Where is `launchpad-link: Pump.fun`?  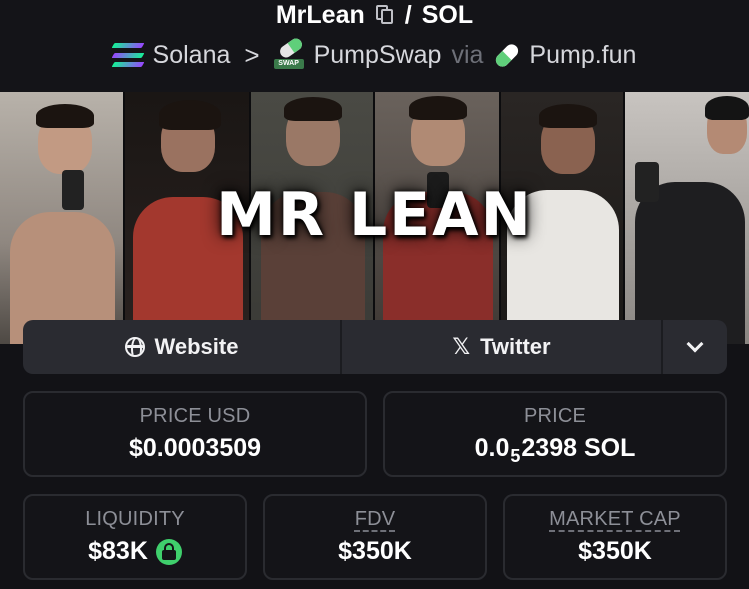
launchpad-link: Pump.fun is located at coordinates (582, 55).